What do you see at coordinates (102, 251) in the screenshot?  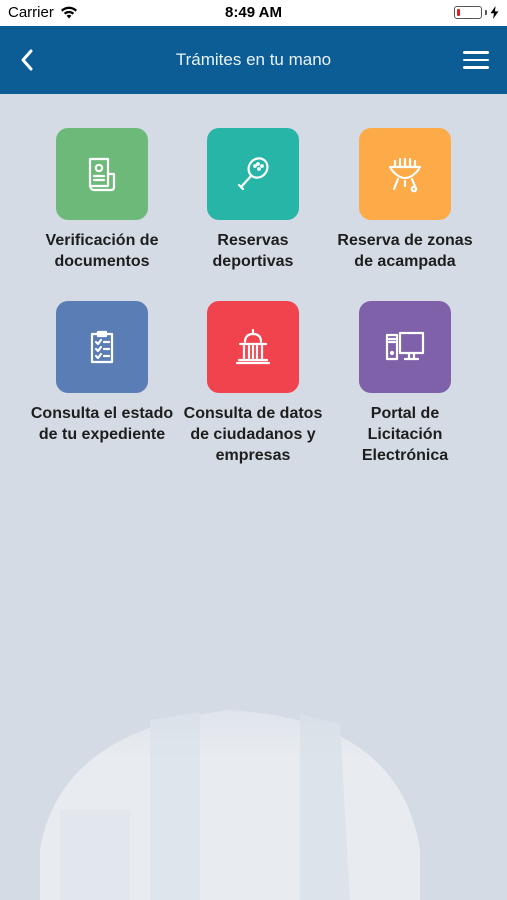 I see `tile-label: Verificación de documentos` at bounding box center [102, 251].